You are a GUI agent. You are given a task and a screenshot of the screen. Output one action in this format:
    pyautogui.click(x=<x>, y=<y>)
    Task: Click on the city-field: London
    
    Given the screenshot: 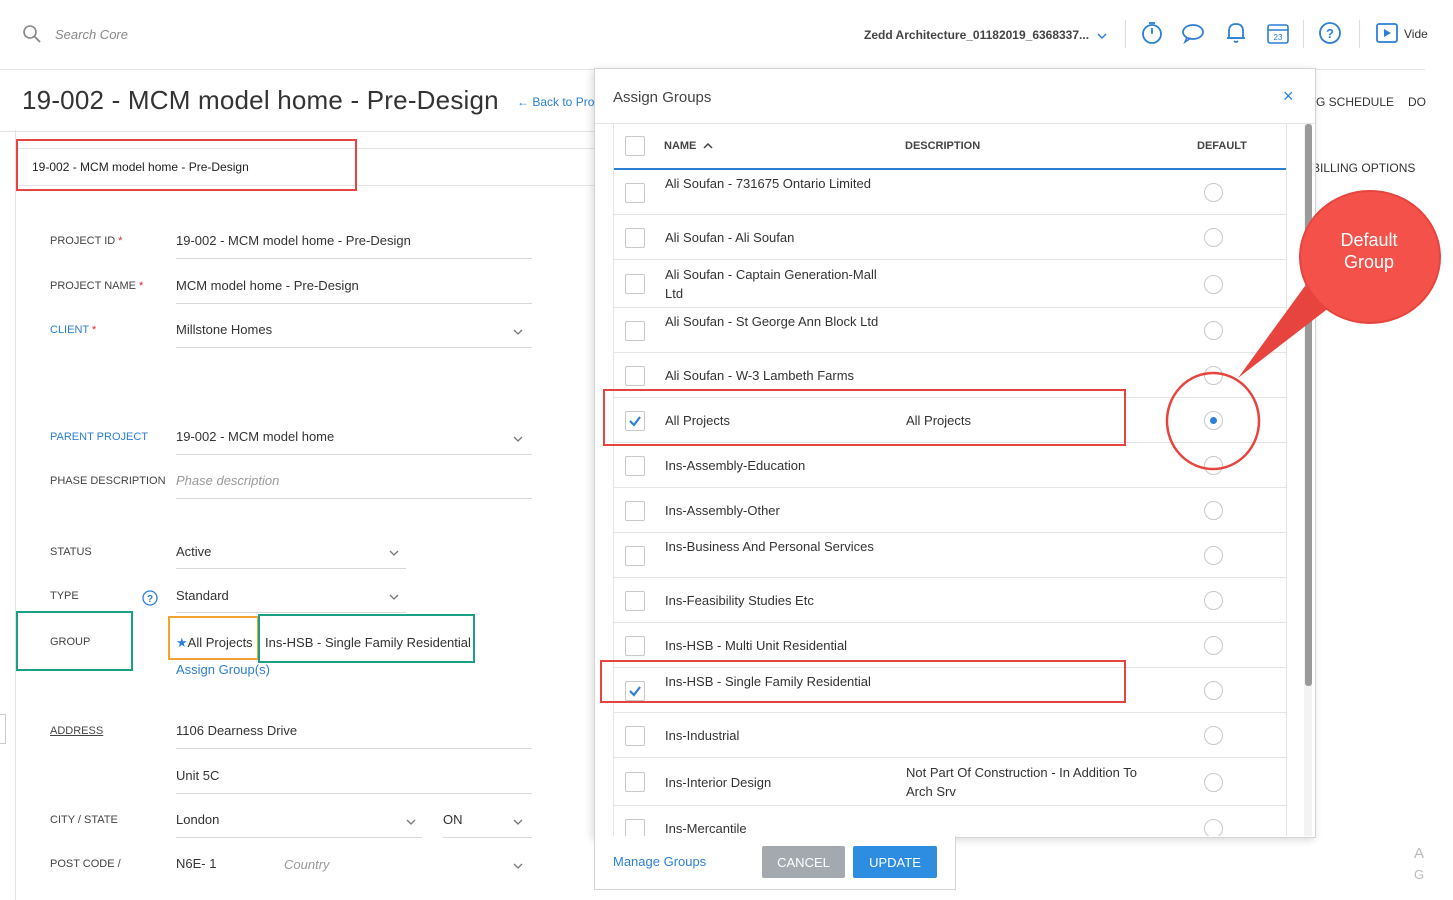 What is the action you would take?
    pyautogui.click(x=197, y=819)
    